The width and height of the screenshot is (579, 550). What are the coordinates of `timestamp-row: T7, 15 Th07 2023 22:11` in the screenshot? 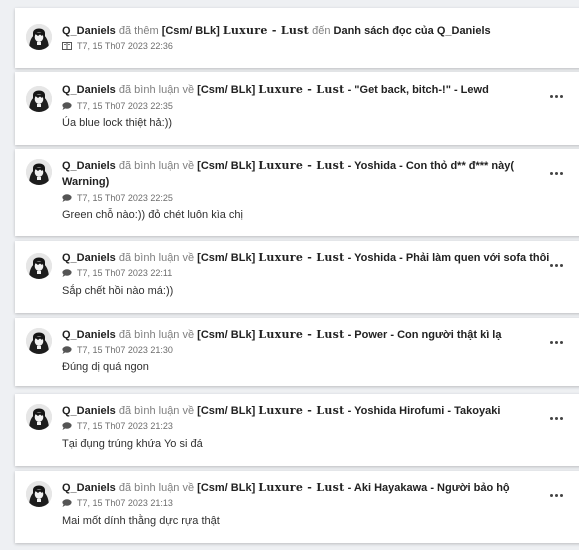 It's located at (117, 273).